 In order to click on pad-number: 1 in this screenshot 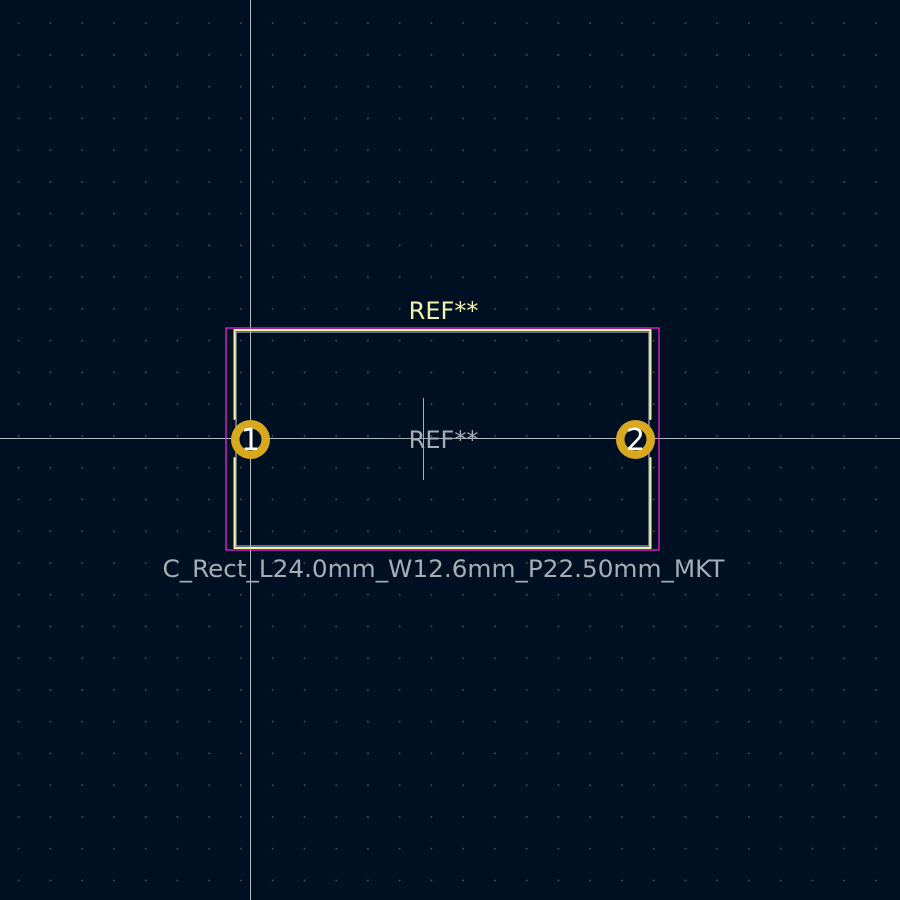, I will do `click(250, 440)`.